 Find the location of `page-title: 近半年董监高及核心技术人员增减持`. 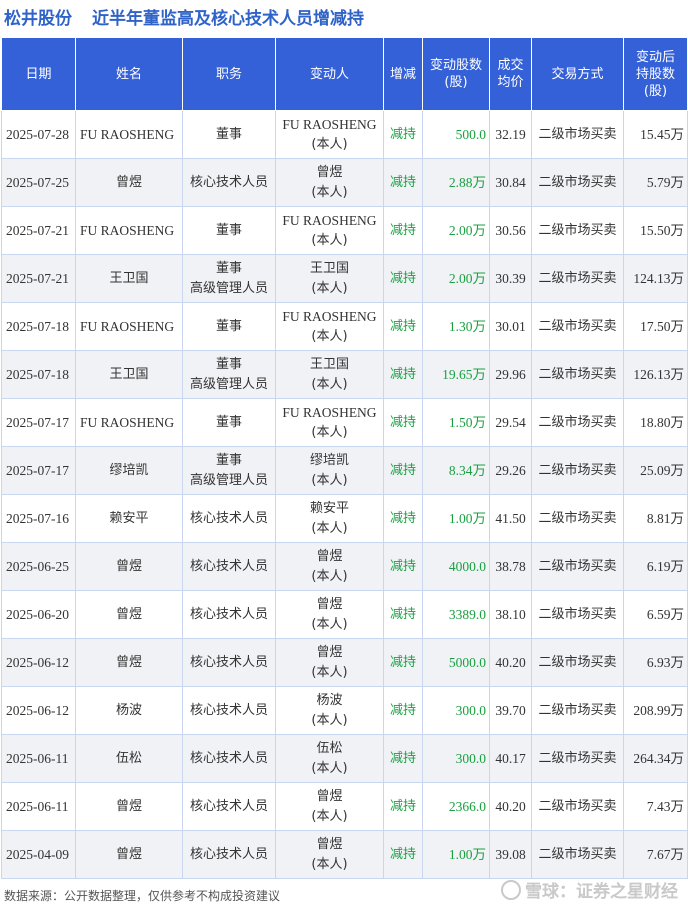

page-title: 近半年董监高及核心技术人员增减持 is located at coordinates (228, 19).